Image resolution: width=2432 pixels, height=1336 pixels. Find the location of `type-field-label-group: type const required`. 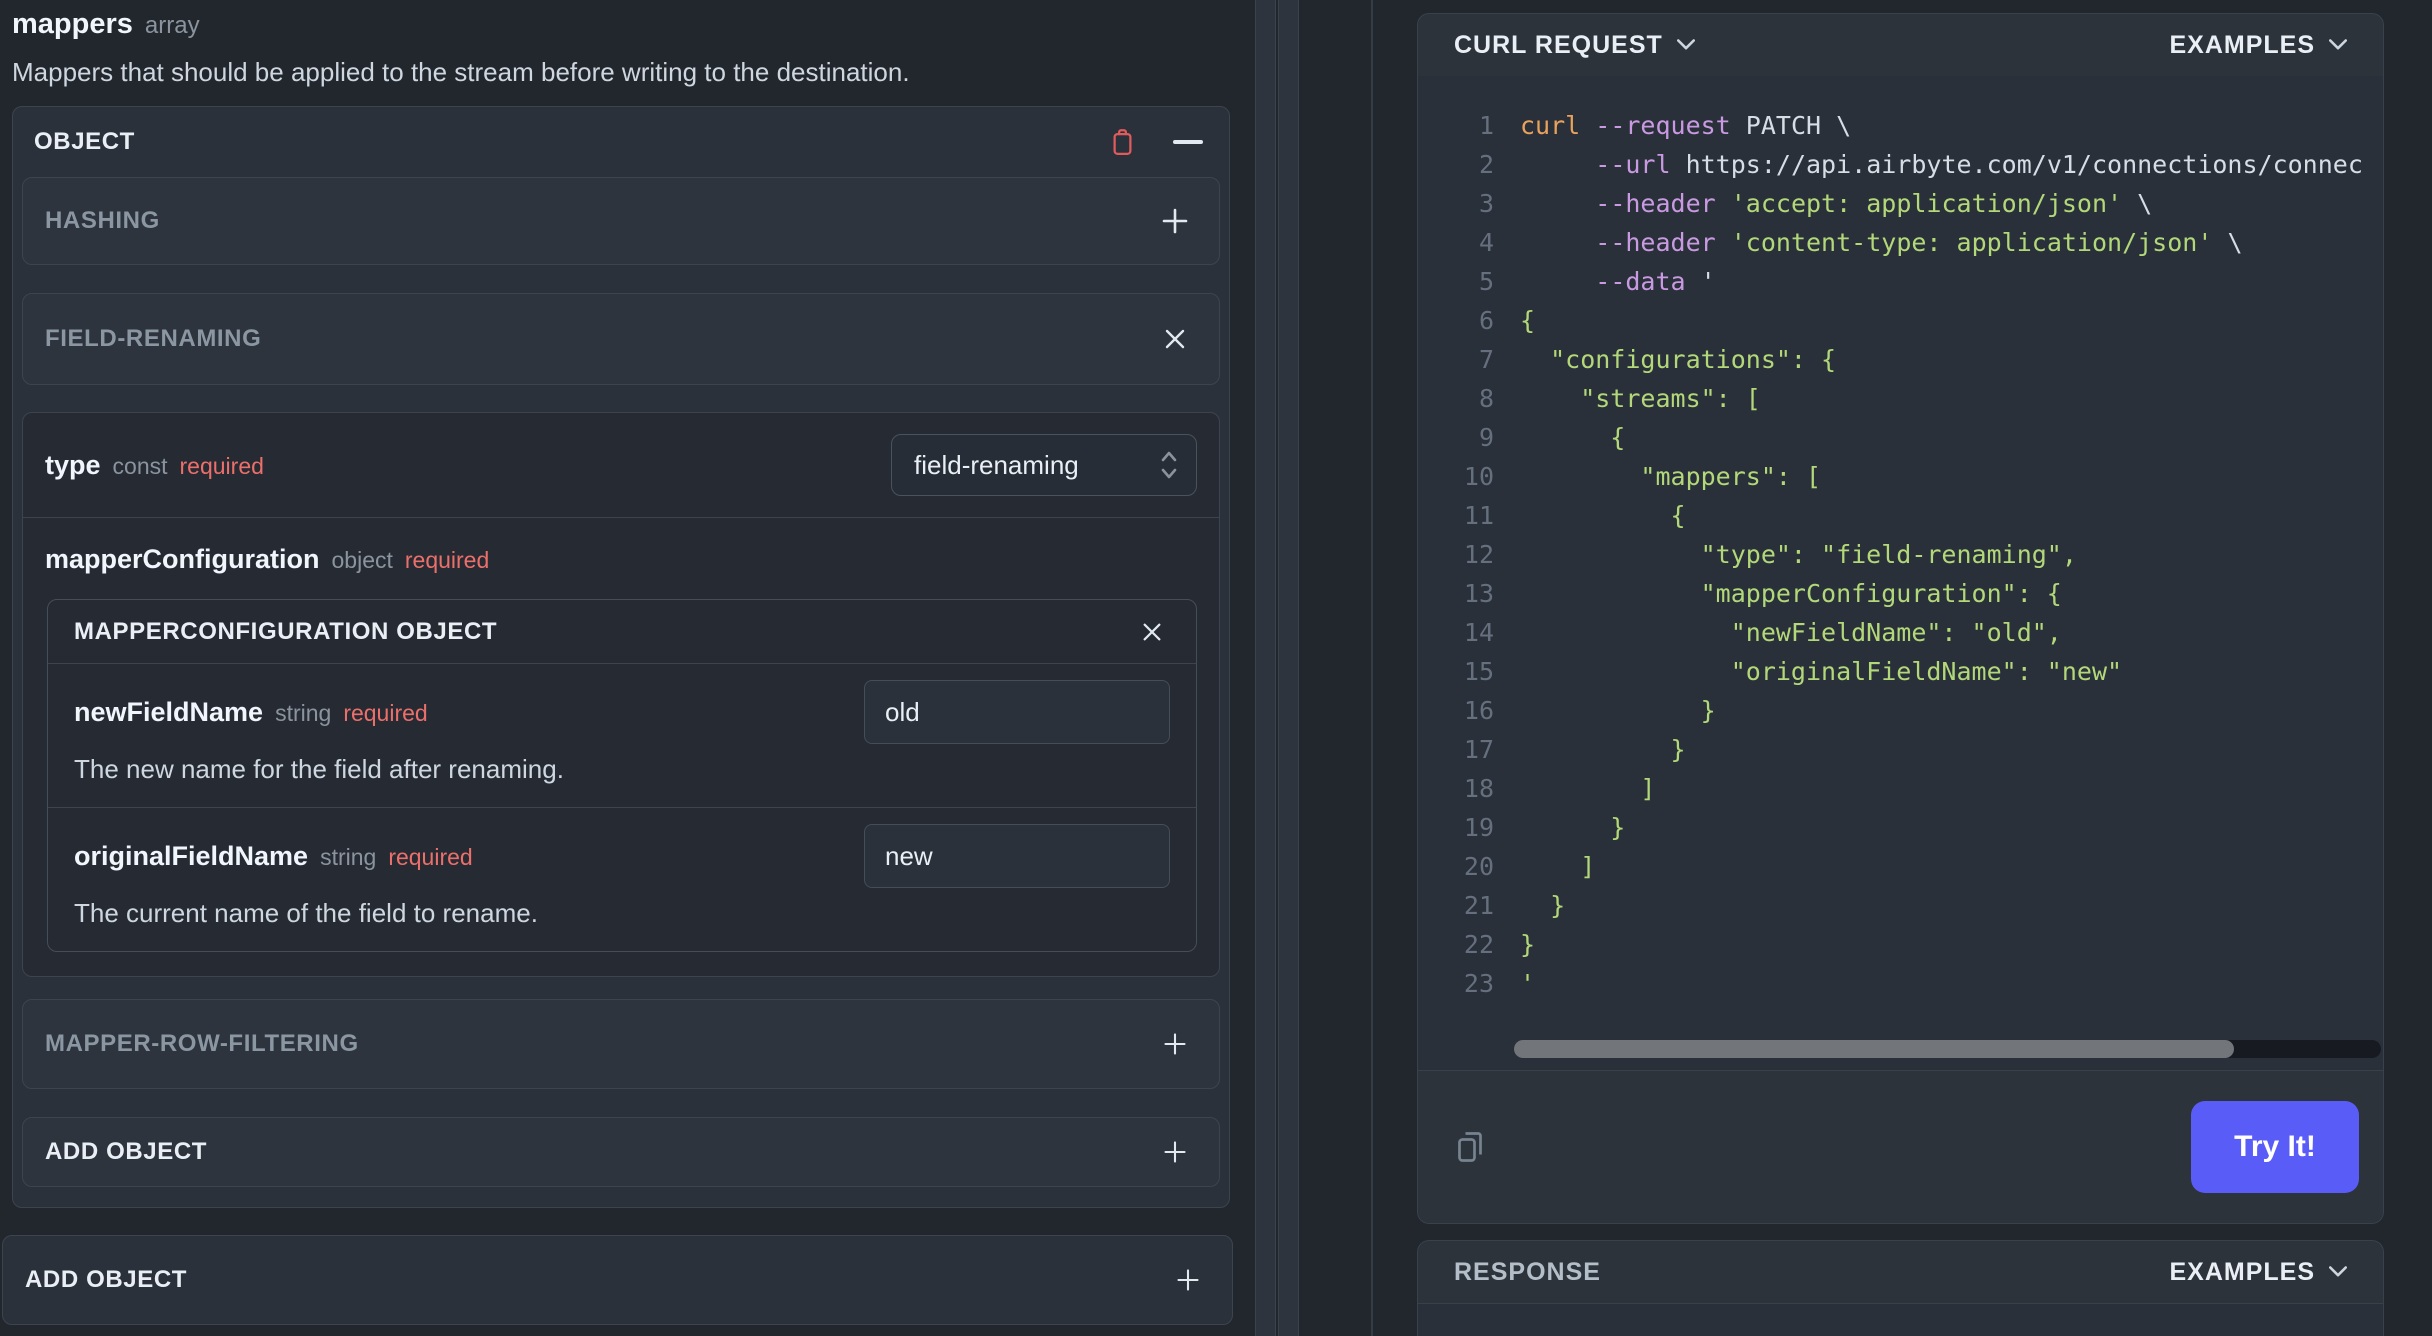

type-field-label-group: type const required is located at coordinates (154, 465).